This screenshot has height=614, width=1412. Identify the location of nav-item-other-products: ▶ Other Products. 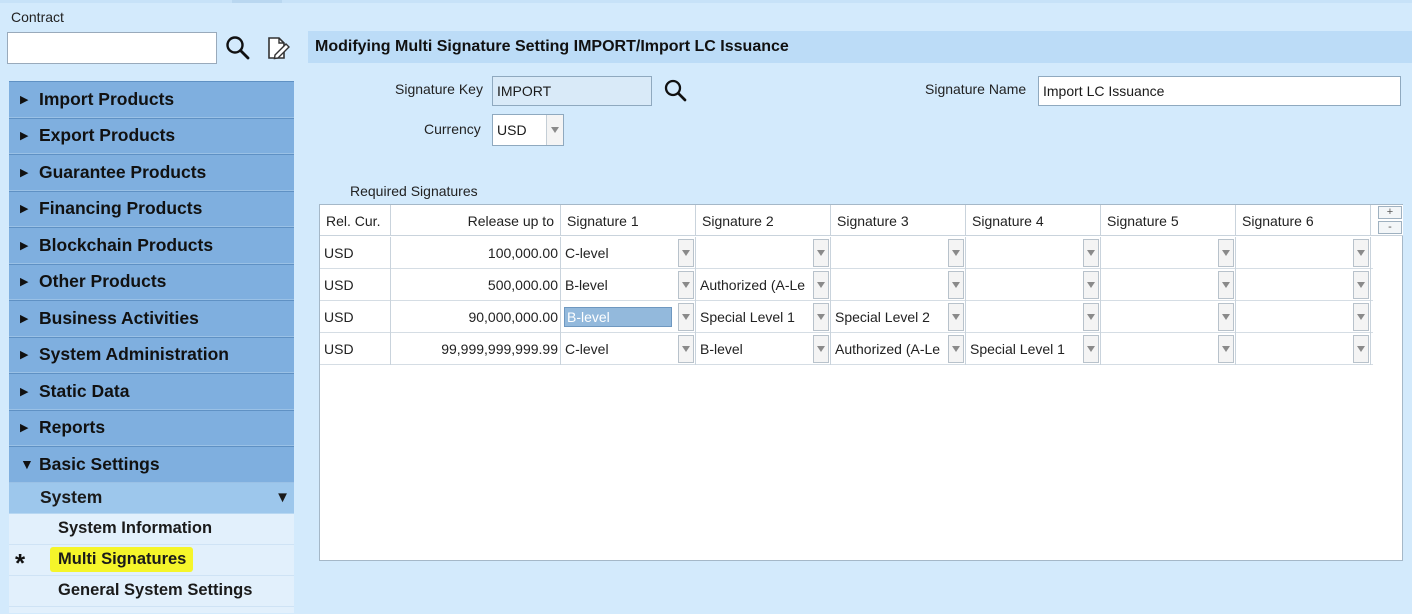
(151, 281).